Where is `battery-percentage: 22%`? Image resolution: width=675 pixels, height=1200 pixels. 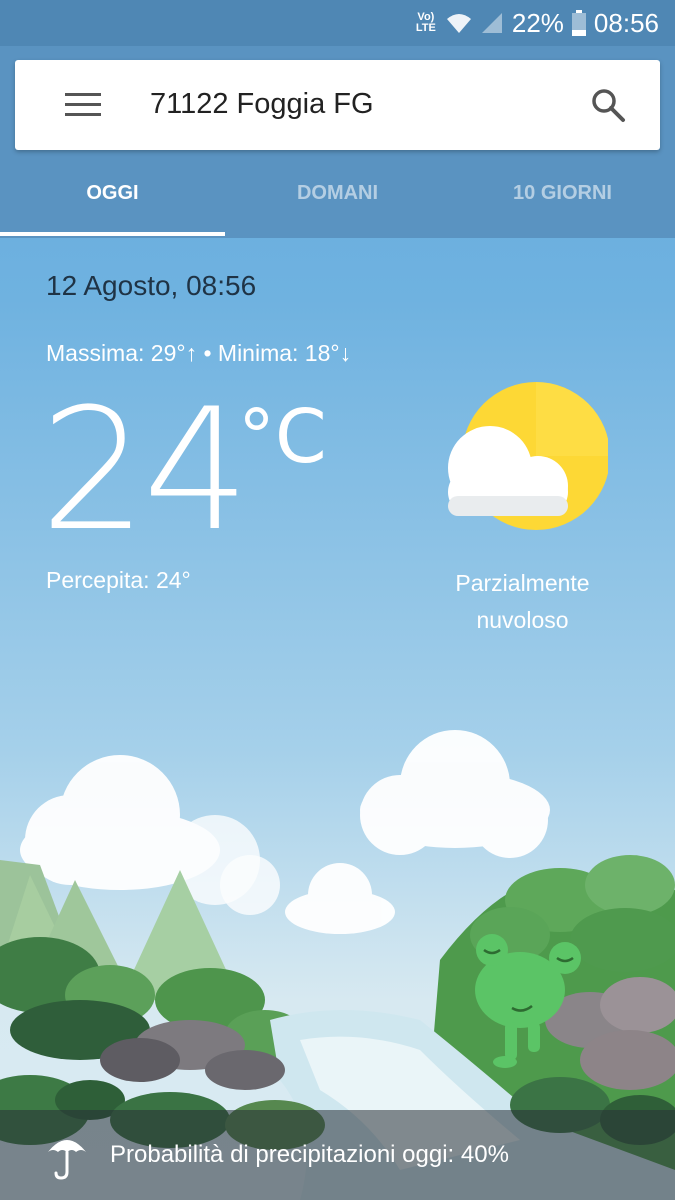 battery-percentage: 22% is located at coordinates (537, 22).